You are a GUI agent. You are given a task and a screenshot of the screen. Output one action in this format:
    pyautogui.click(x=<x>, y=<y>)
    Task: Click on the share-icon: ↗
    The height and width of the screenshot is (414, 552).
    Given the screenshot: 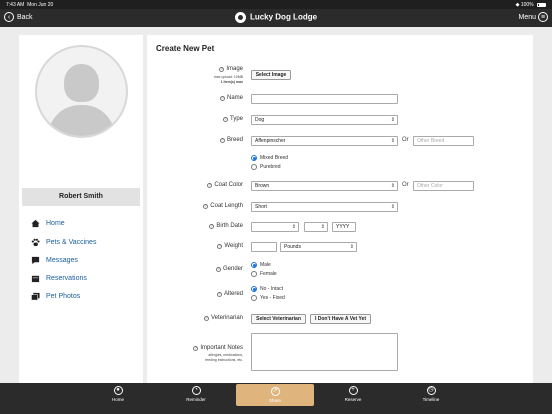 What is the action you would take?
    pyautogui.click(x=275, y=391)
    